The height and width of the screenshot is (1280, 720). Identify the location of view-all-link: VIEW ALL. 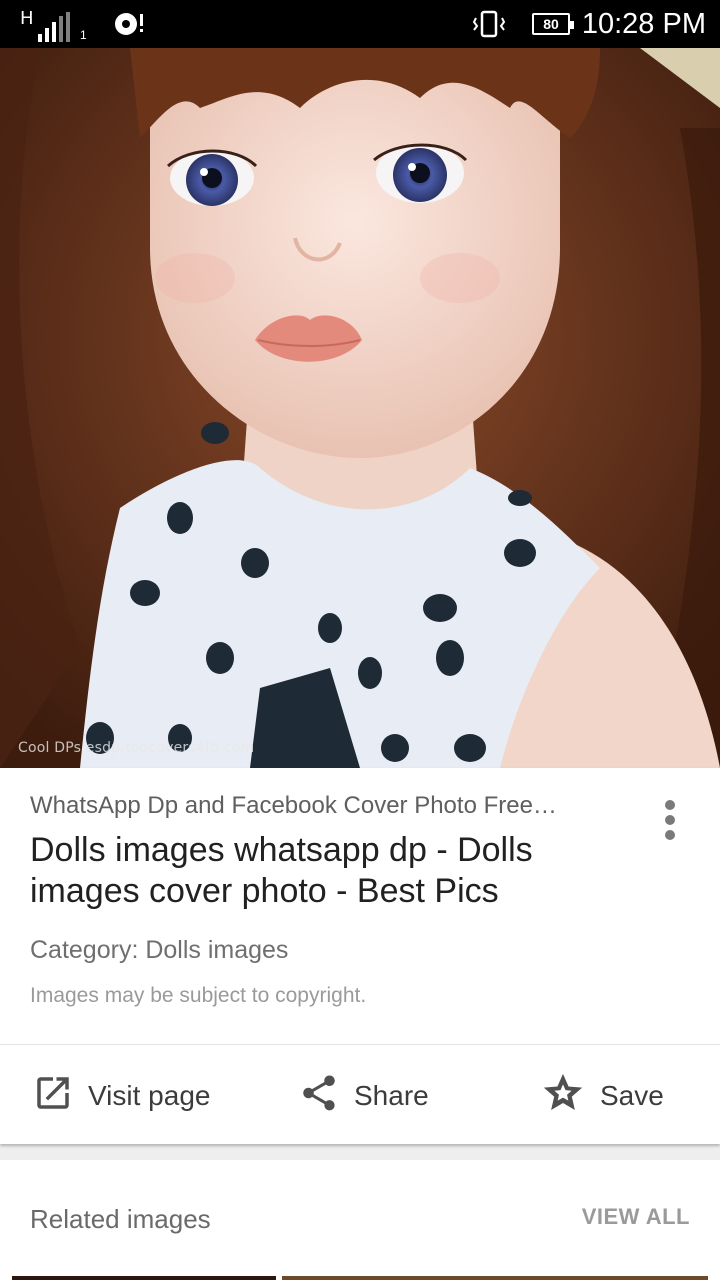
(636, 1217).